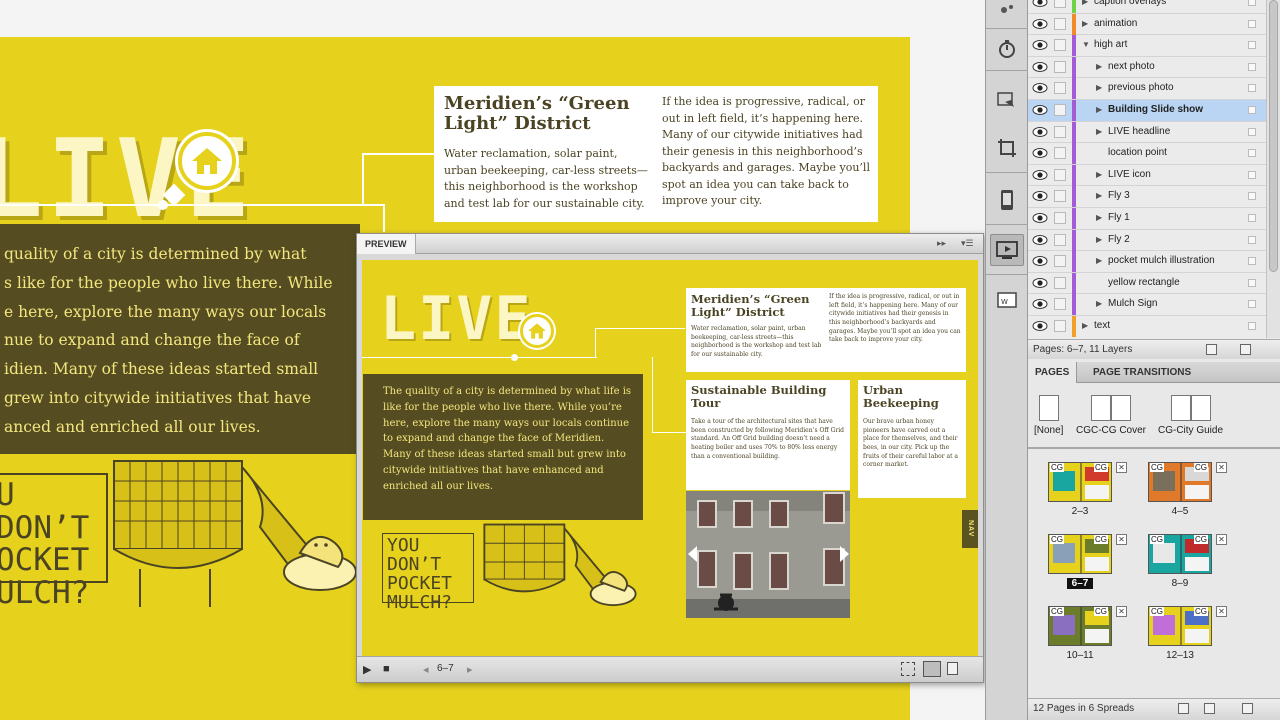  I want to click on object-states-icon, so click(1007, 13).